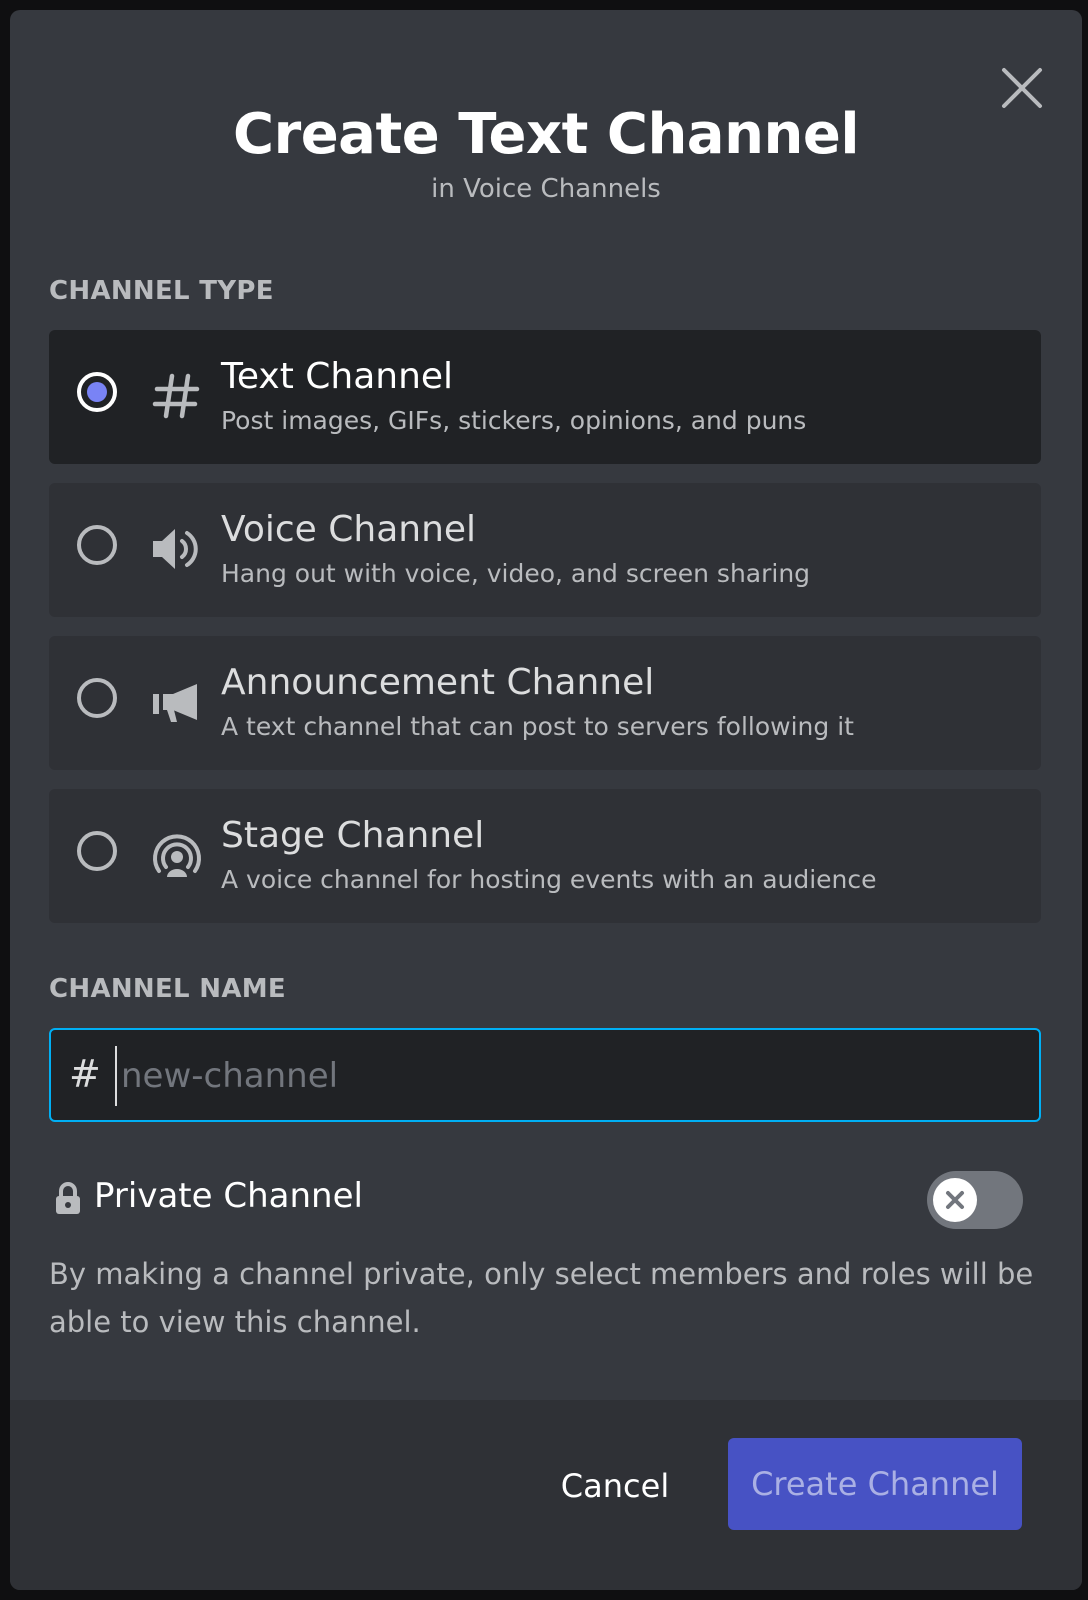 The height and width of the screenshot is (1600, 1088). I want to click on channel-name-field: #, so click(545, 1075).